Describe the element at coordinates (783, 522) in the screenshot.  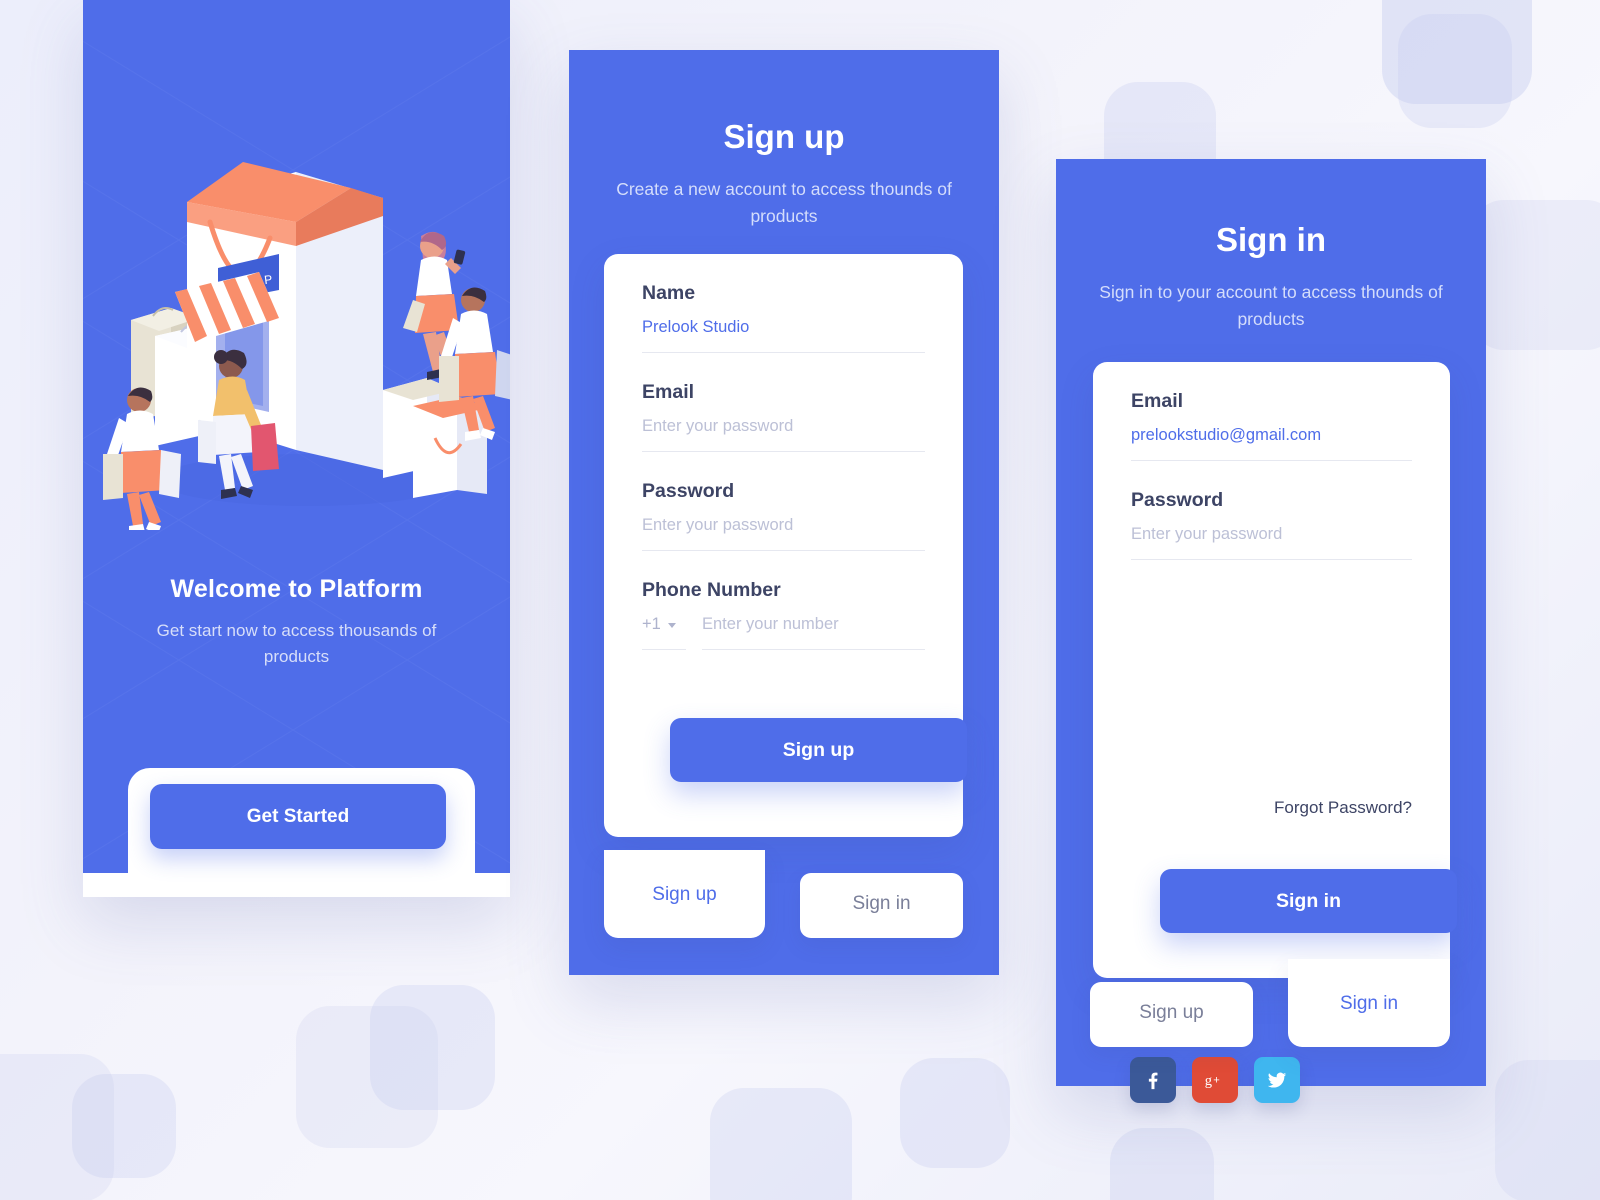
I see `password-input: Enter your password` at that location.